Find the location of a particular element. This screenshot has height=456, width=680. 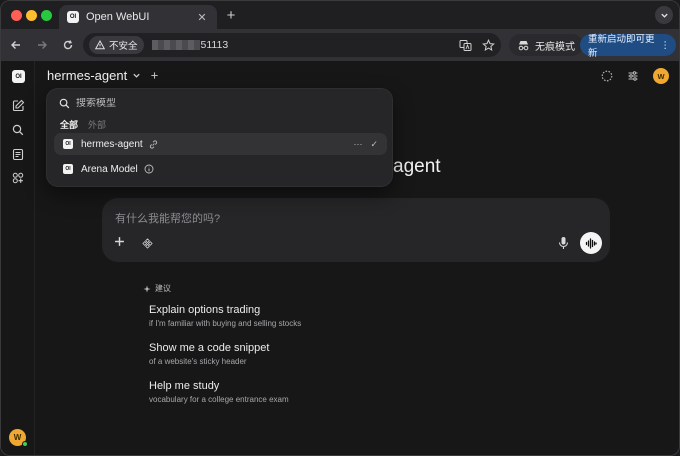

waveform-icon is located at coordinates (591, 243).